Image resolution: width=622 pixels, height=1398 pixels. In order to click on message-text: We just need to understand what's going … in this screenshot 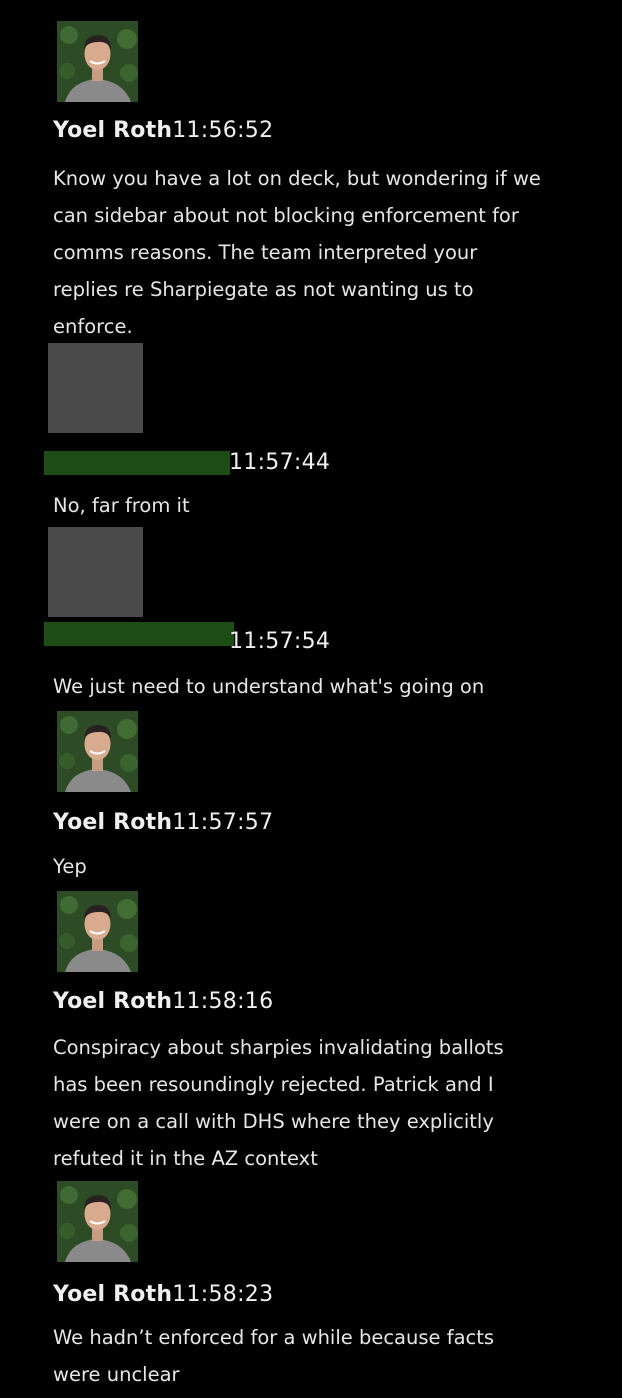, I will do `click(269, 686)`.